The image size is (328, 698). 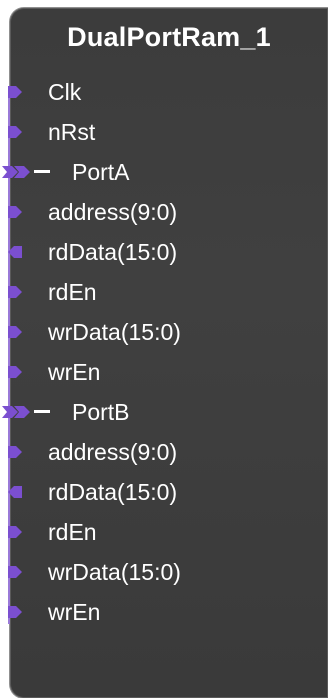 I want to click on port-portb-rddata: rdData(15:0), so click(x=164, y=492).